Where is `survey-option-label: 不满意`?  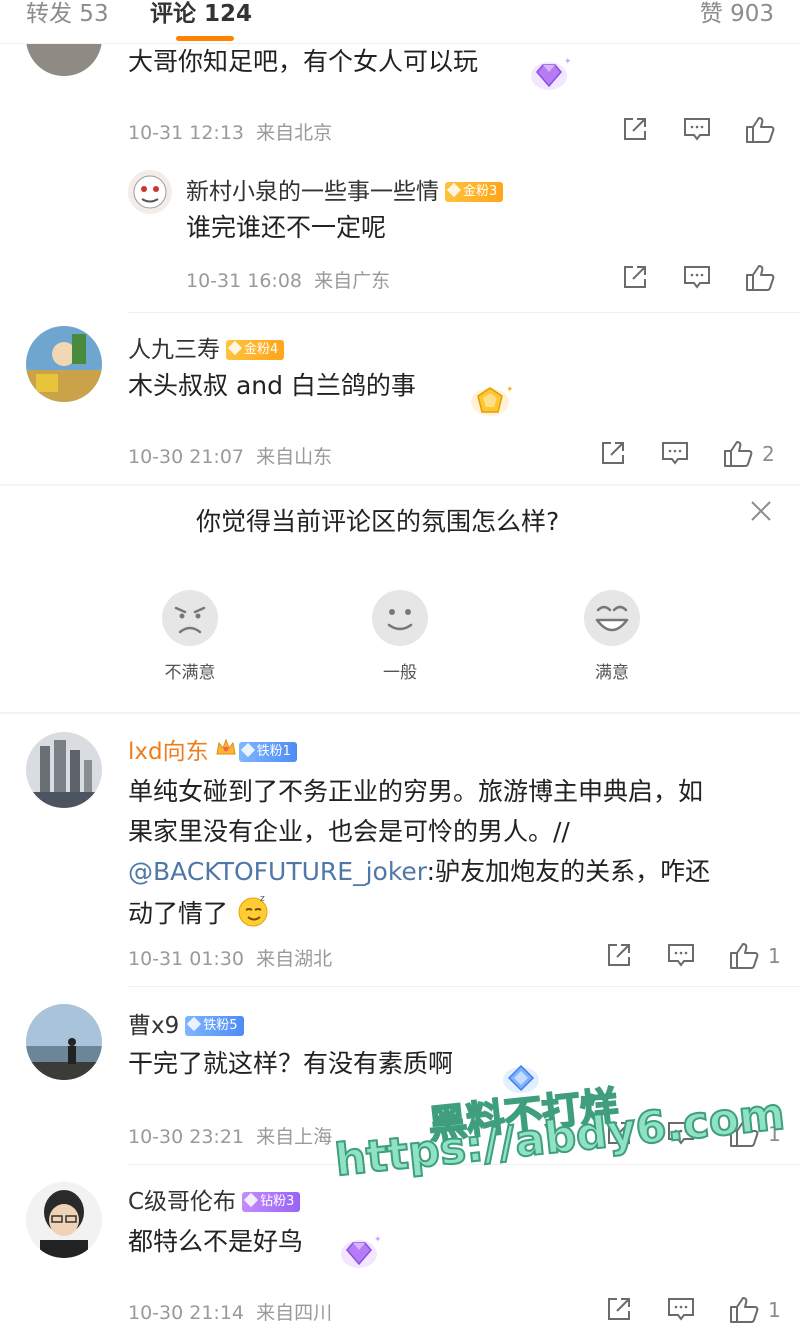 survey-option-label: 不满意 is located at coordinates (190, 670).